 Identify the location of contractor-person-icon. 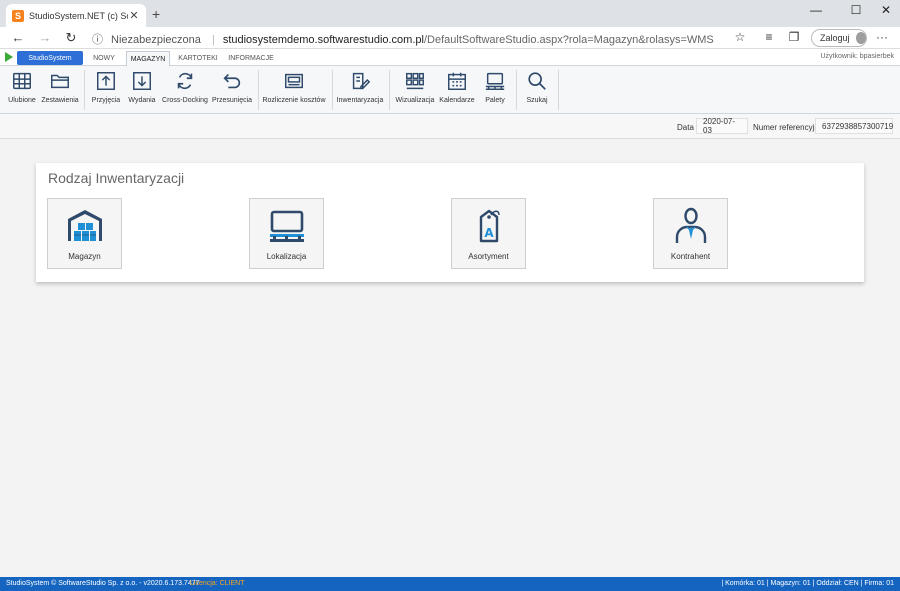
(690, 225).